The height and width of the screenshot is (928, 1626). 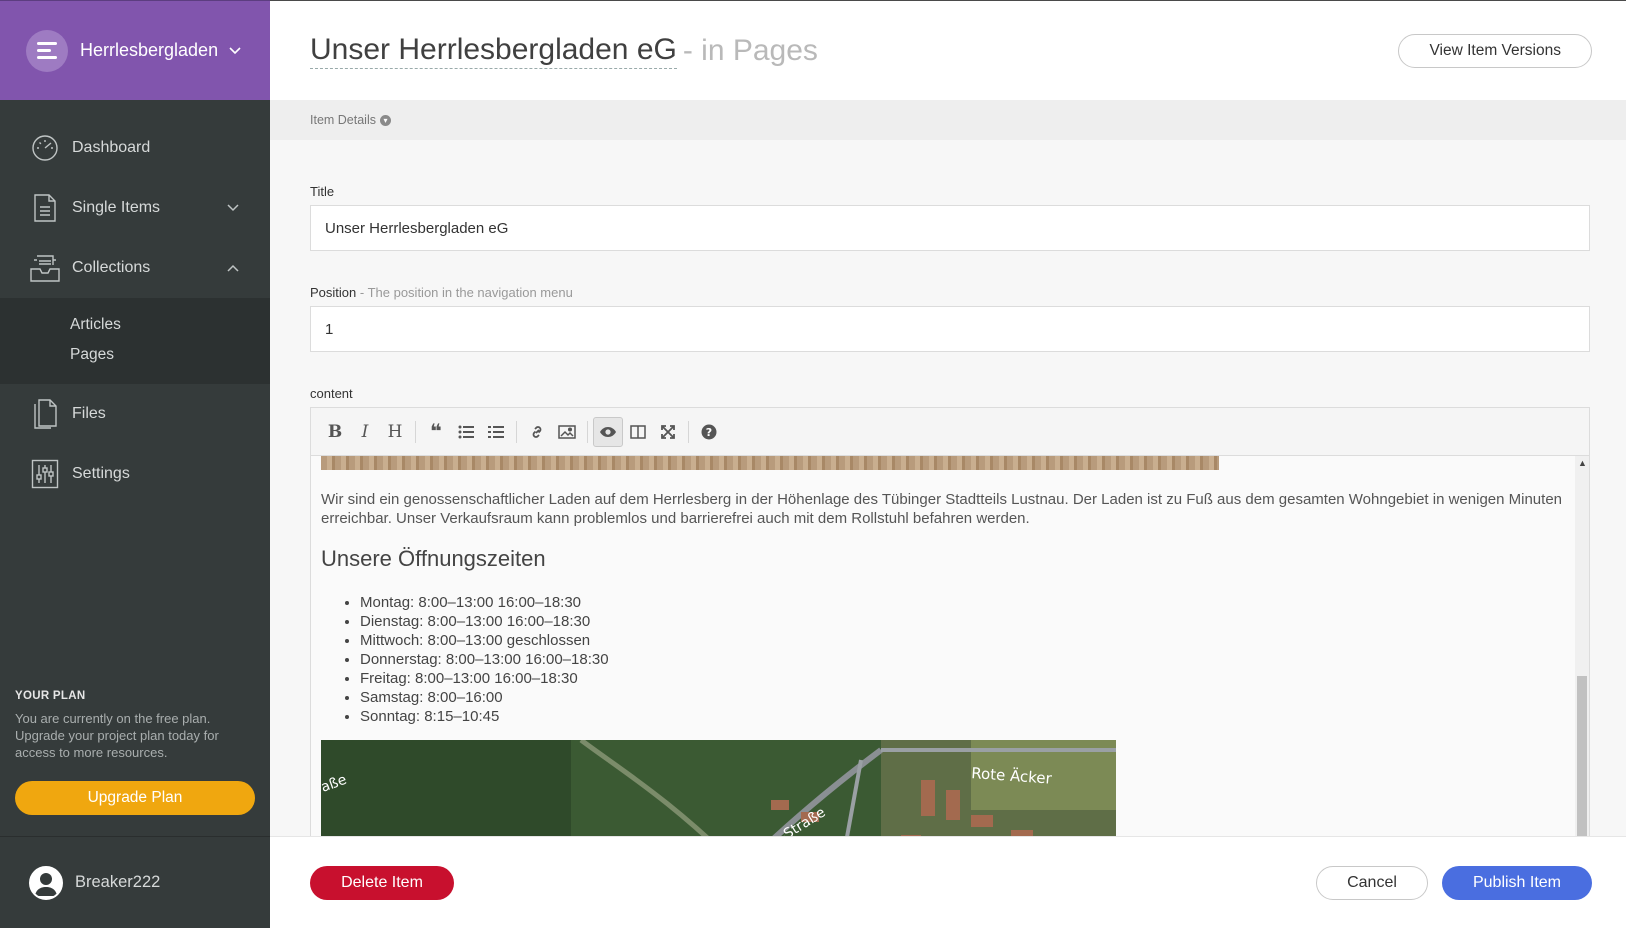 What do you see at coordinates (948, 120) in the screenshot?
I see `item-details-bar: Item Details ▾` at bounding box center [948, 120].